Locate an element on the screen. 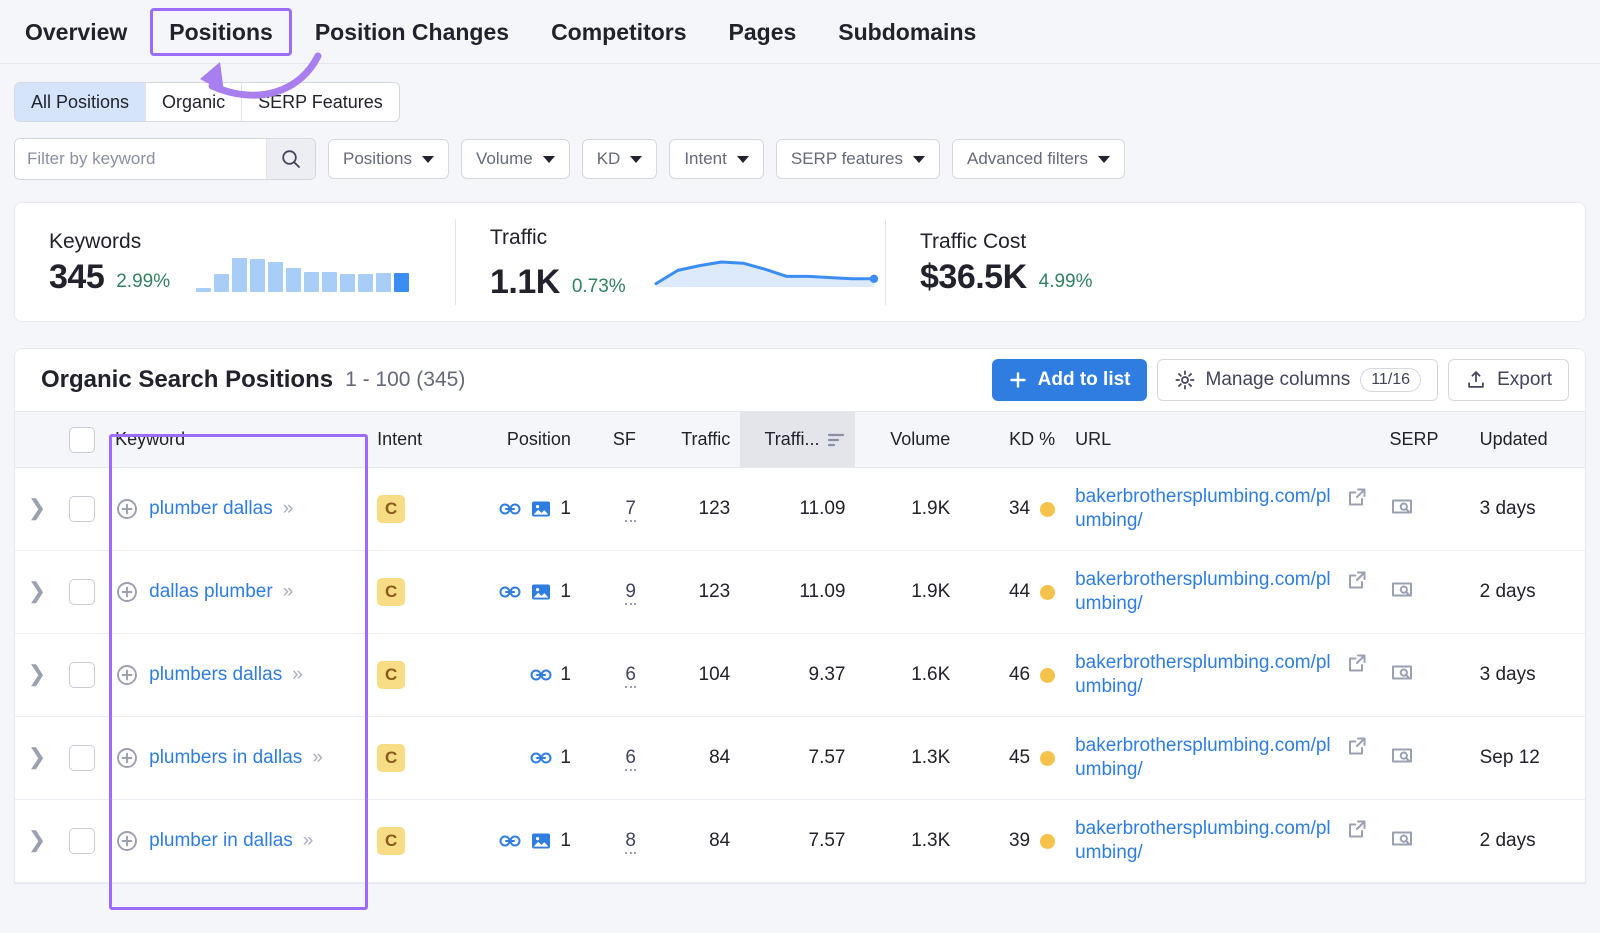 This screenshot has width=1600, height=933. header-updated: Updated is located at coordinates (1527, 439).